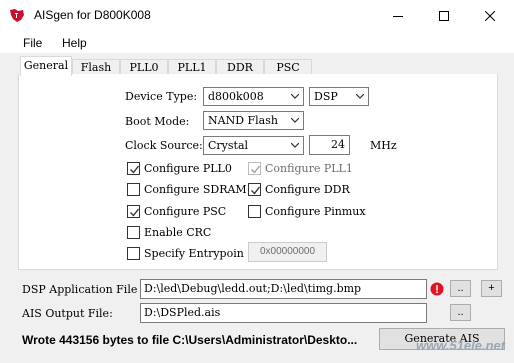 Image resolution: width=514 pixels, height=363 pixels. Describe the element at coordinates (133, 189) in the screenshot. I see `configure-sdram-checkbox` at that location.